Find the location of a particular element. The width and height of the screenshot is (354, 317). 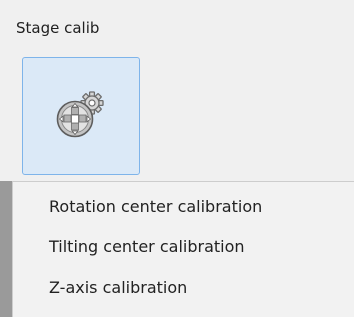

group-label: Stage calib is located at coordinates (58, 28).